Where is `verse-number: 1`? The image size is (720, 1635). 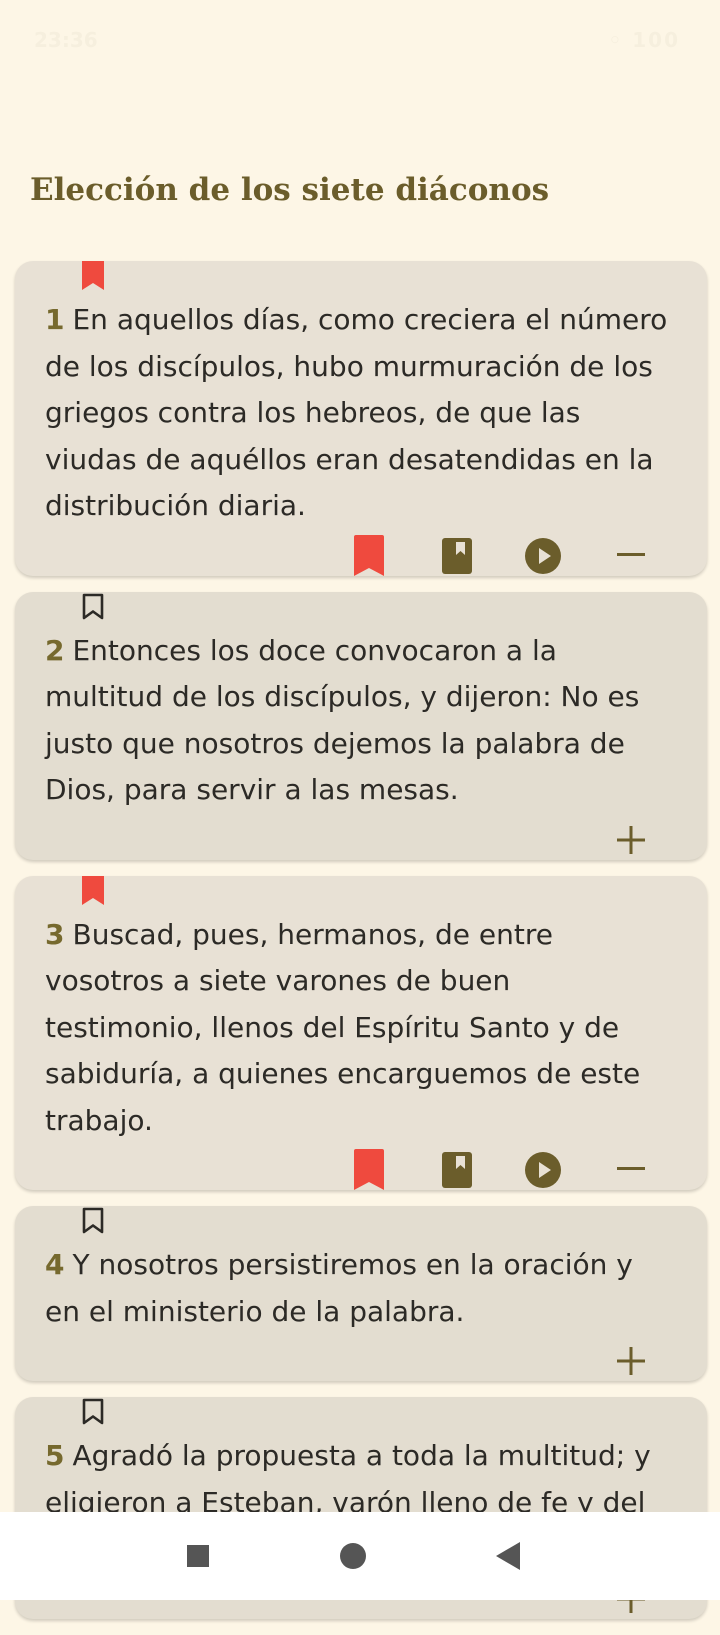
verse-number: 1 is located at coordinates (55, 319).